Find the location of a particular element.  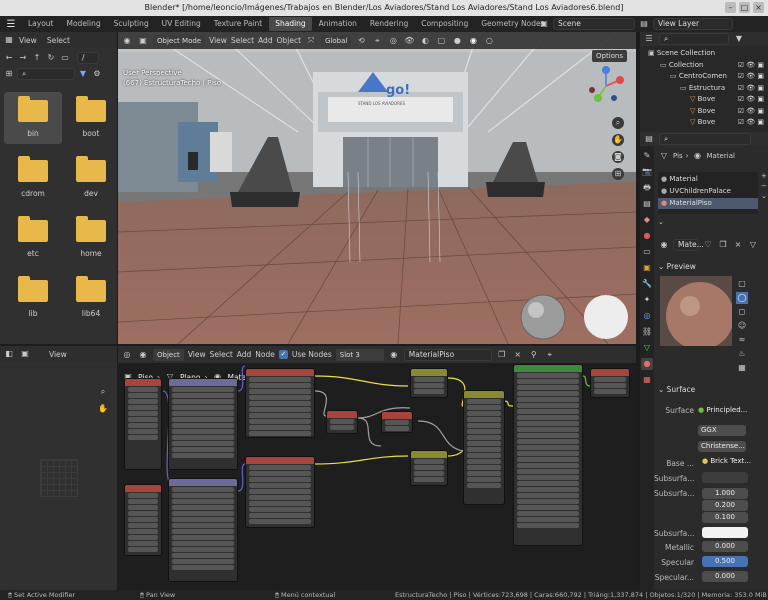

preview-skybox-icon: ▦ is located at coordinates (742, 368).